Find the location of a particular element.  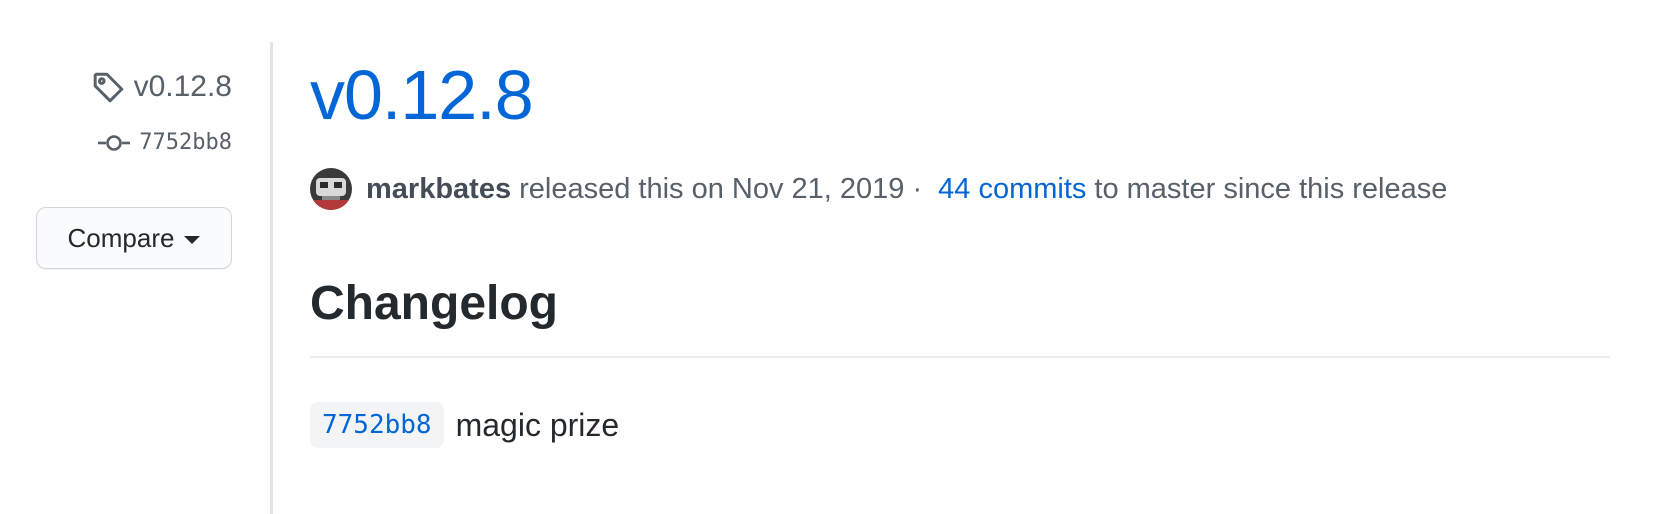

heading-rule is located at coordinates (960, 357).